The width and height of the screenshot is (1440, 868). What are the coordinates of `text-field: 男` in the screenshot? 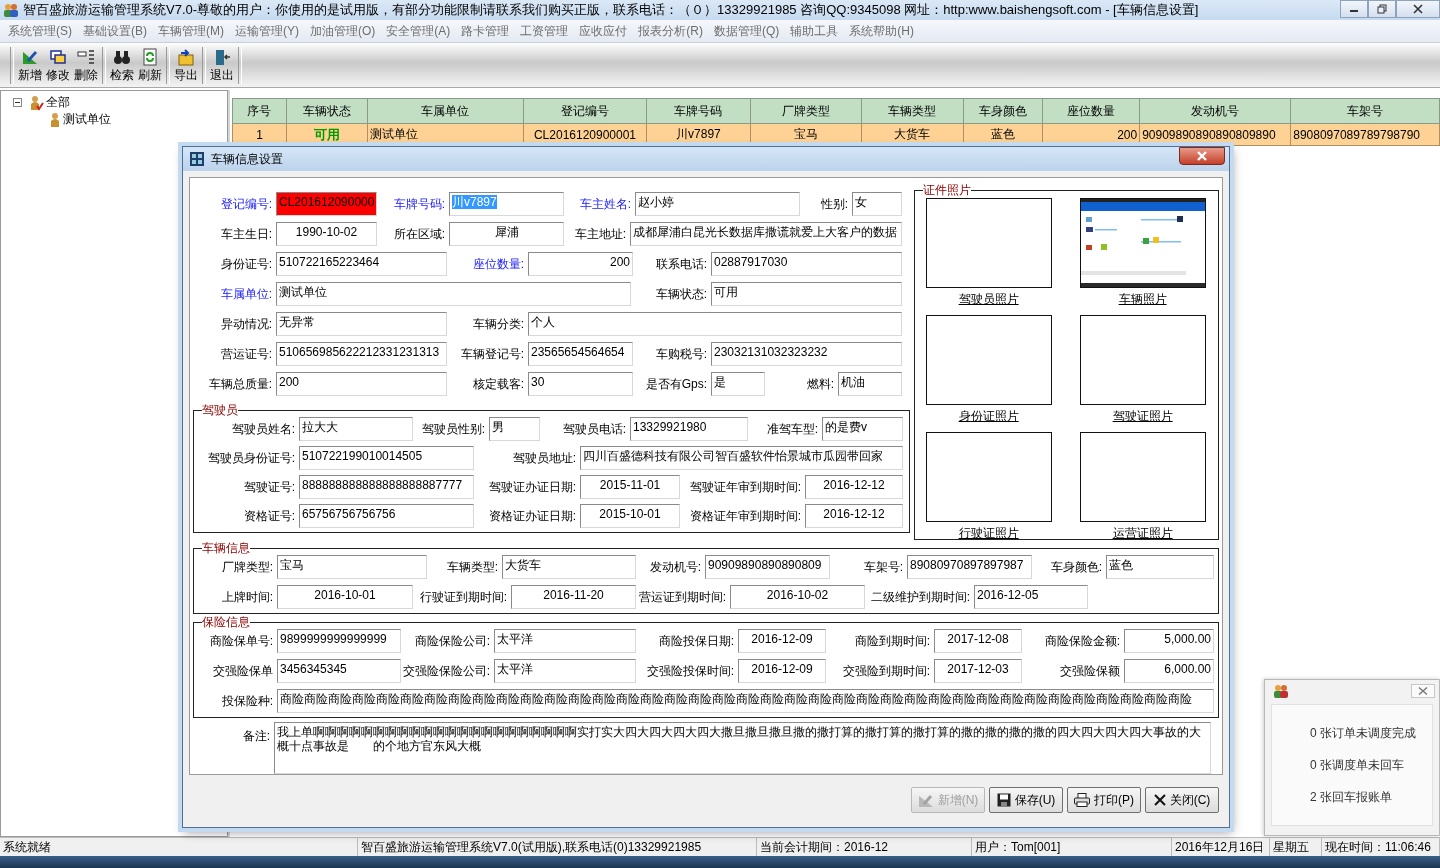 It's located at (514, 429).